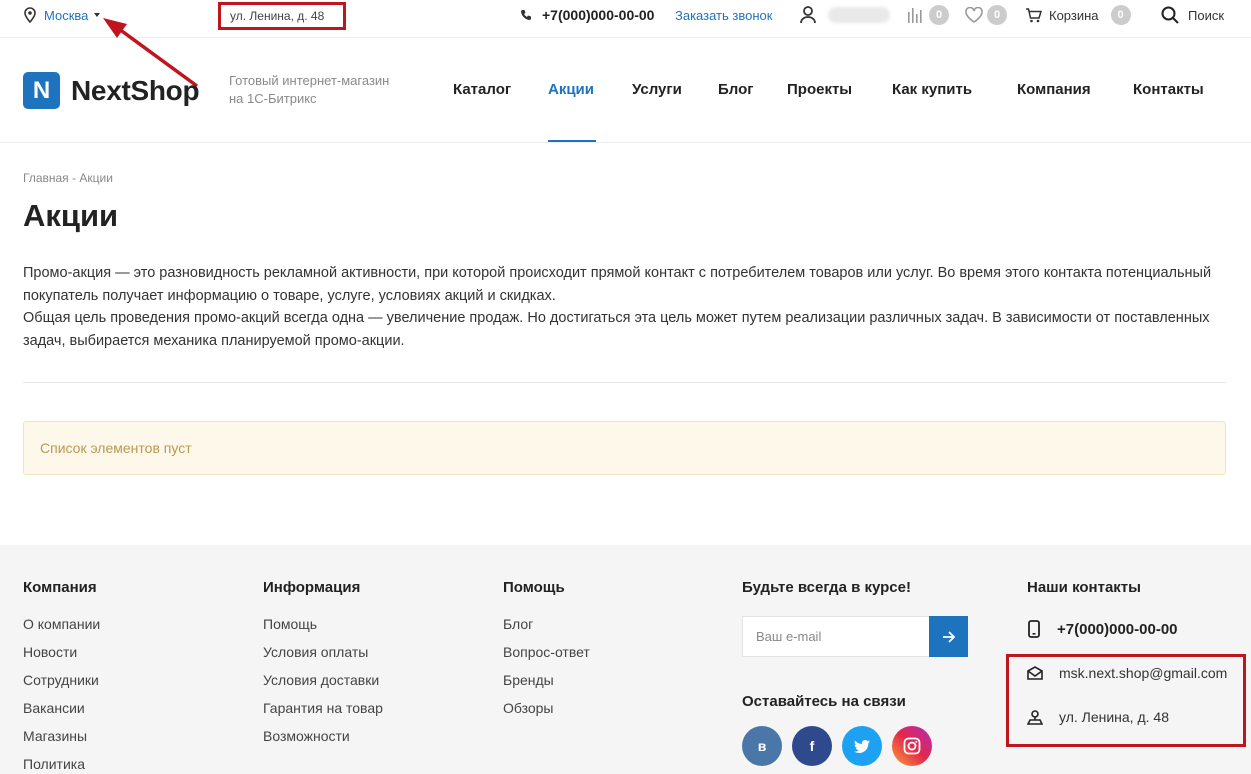 The image size is (1251, 774). I want to click on footer-link: Условия оплаты, so click(323, 656).